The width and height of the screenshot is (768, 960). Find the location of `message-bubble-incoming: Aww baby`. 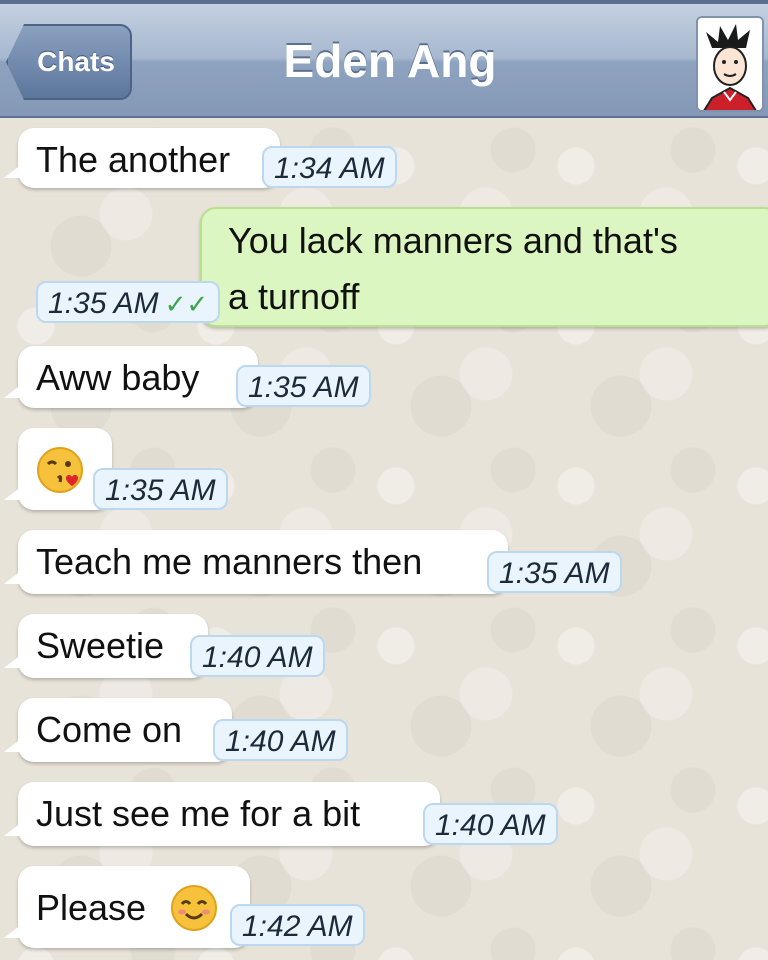

message-bubble-incoming: Aww baby is located at coordinates (131, 377).